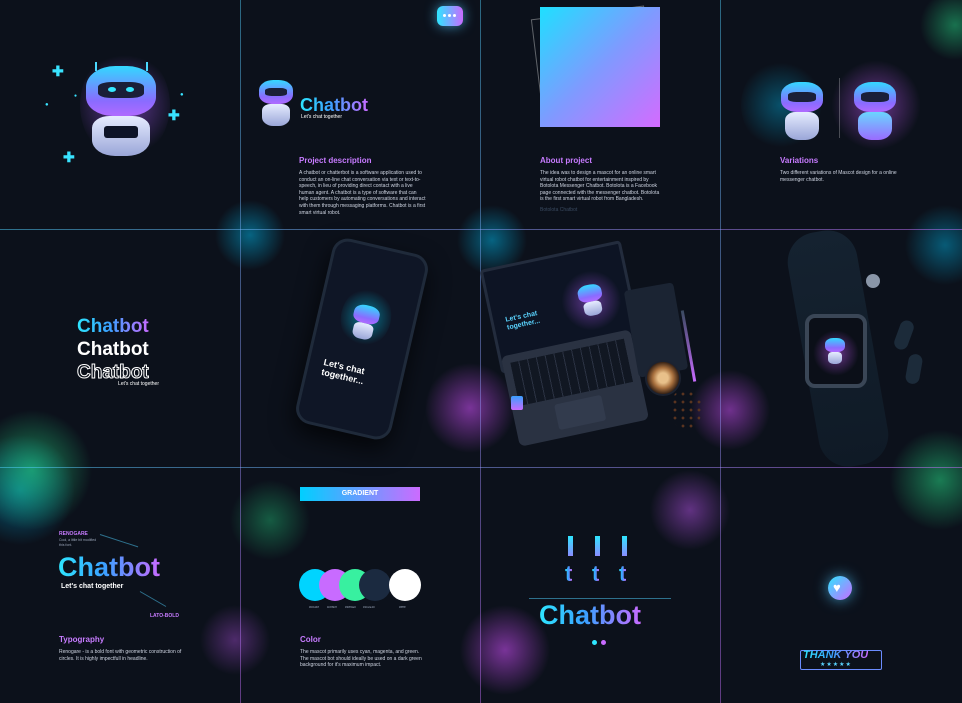 The image size is (962, 703). What do you see at coordinates (78, 542) in the screenshot?
I see `font-primary-note: Cool, a little bit modified this font.` at bounding box center [78, 542].